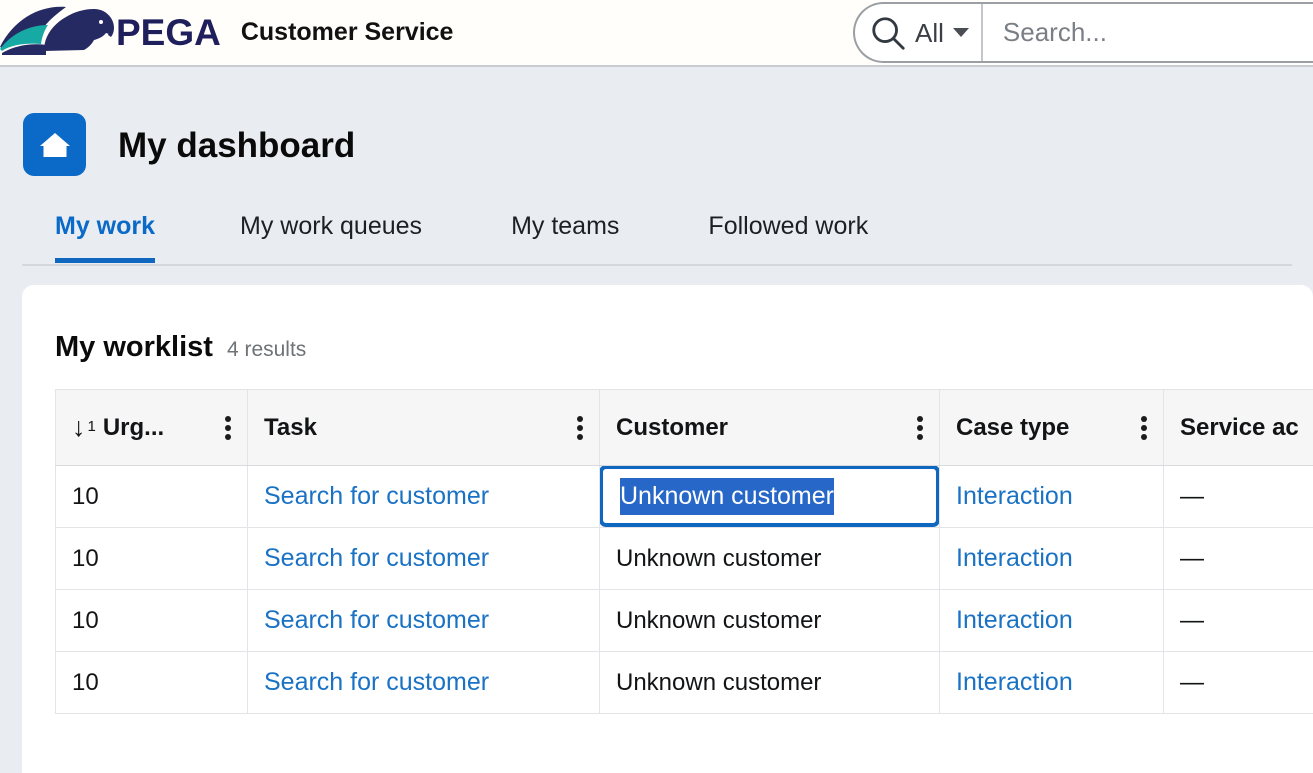 Image resolution: width=1313 pixels, height=773 pixels. I want to click on sort-rank: 1, so click(91, 426).